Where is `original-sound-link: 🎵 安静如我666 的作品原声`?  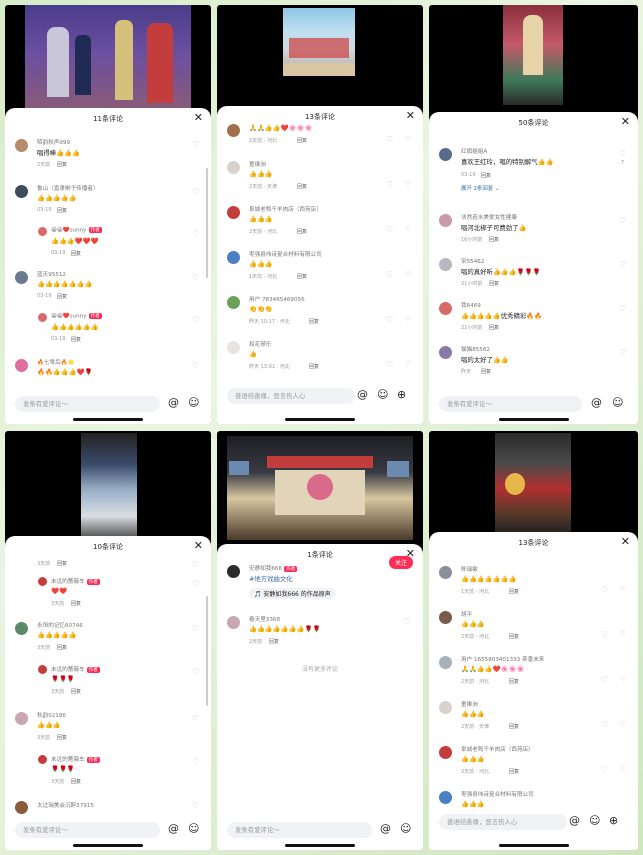 original-sound-link: 🎵 安静如我666 的作品原声 is located at coordinates (292, 593).